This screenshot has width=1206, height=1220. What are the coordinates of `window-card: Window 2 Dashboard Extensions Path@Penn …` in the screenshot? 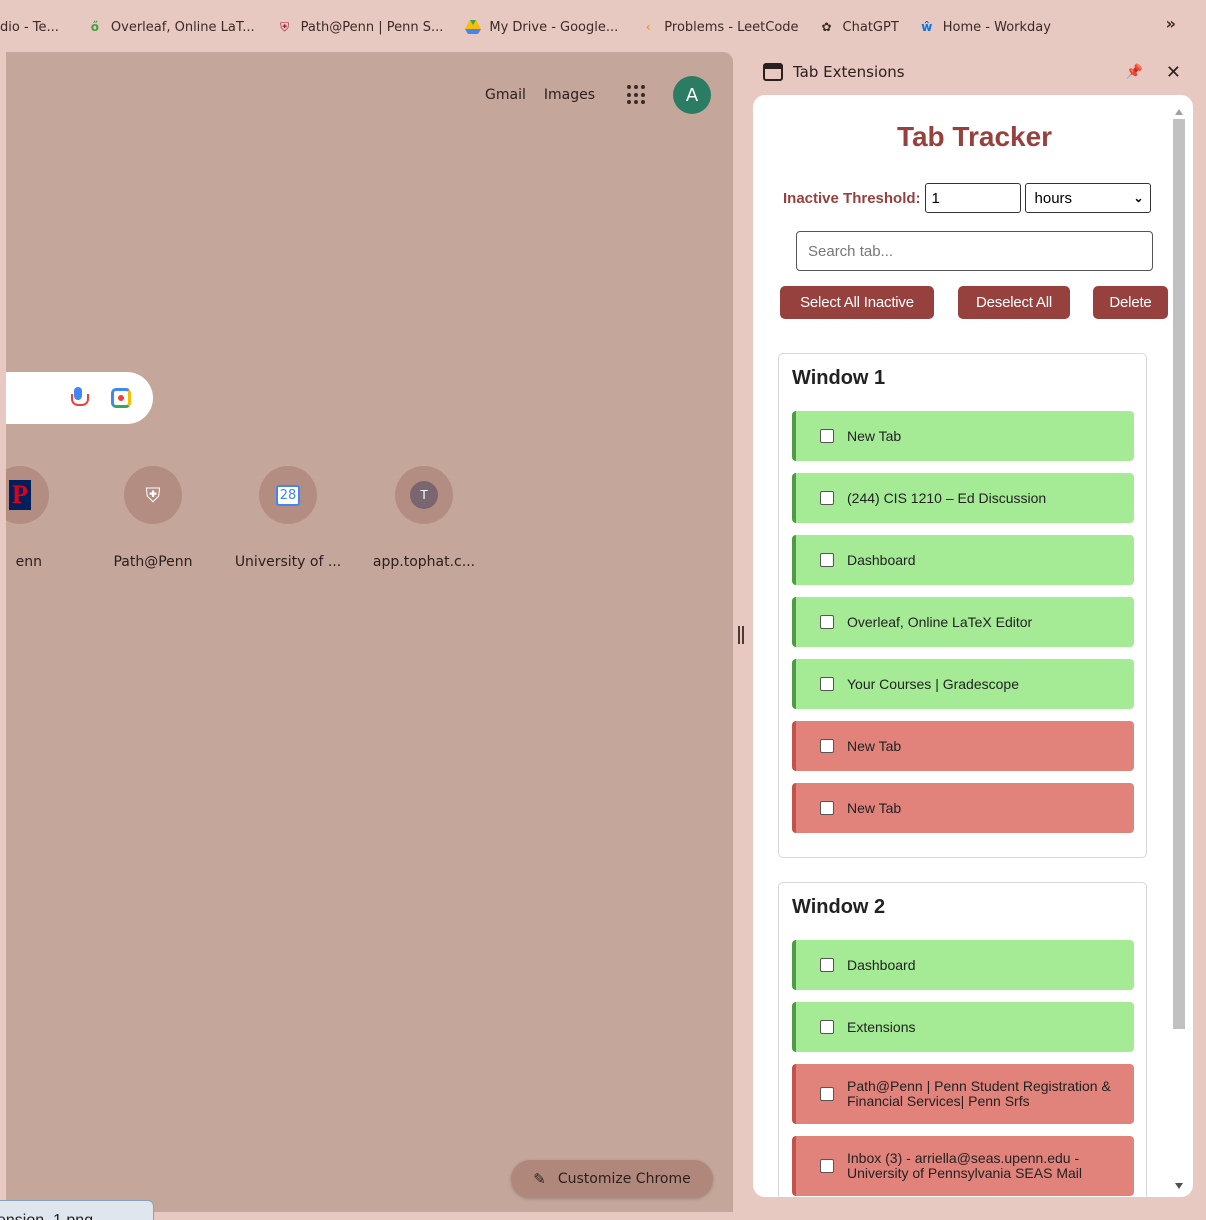 It's located at (962, 1039).